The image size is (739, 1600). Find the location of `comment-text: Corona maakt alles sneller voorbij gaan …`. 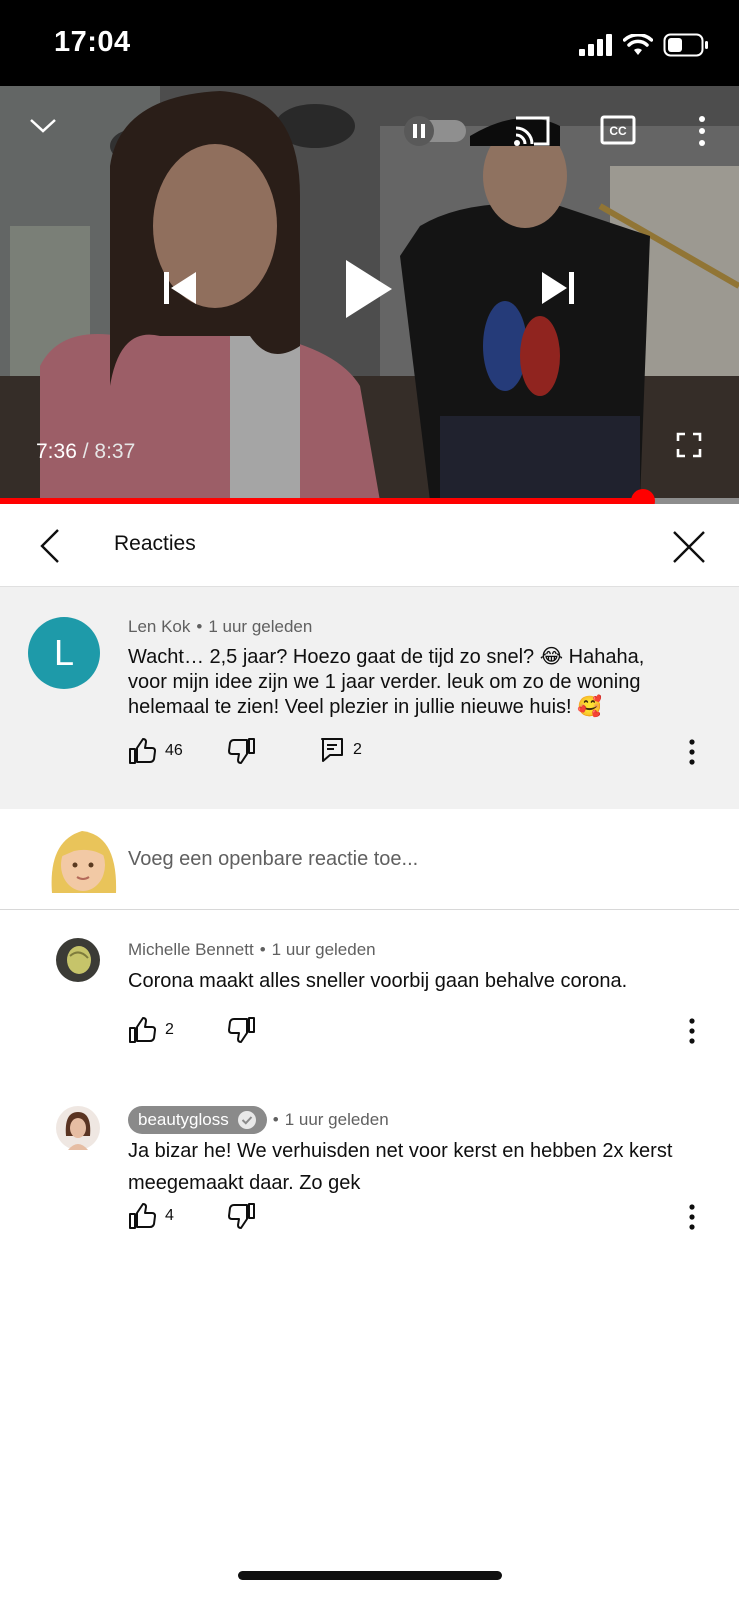

comment-text: Corona maakt alles sneller voorbij gaan … is located at coordinates (423, 981).